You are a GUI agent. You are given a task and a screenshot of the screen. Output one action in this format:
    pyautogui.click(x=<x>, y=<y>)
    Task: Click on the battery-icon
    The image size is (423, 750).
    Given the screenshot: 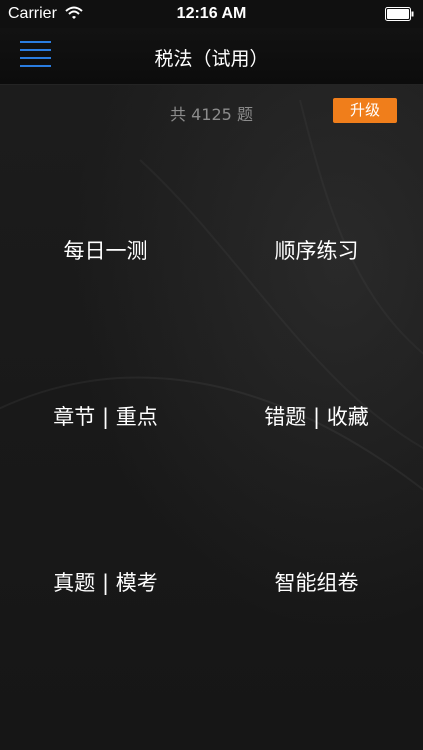 What is the action you would take?
    pyautogui.click(x=399, y=14)
    